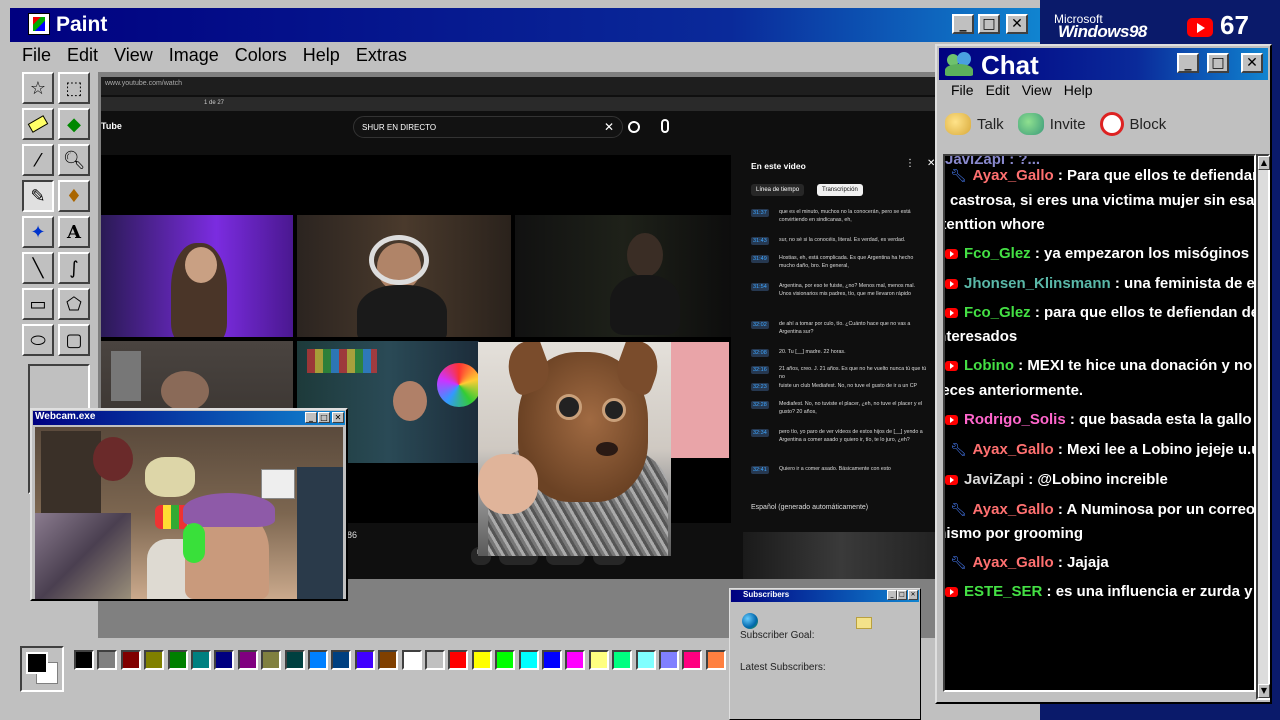 The image size is (1280, 720). What do you see at coordinates (74, 160) in the screenshot?
I see `magnifier-tool-icon: 🔍︎` at bounding box center [74, 160].